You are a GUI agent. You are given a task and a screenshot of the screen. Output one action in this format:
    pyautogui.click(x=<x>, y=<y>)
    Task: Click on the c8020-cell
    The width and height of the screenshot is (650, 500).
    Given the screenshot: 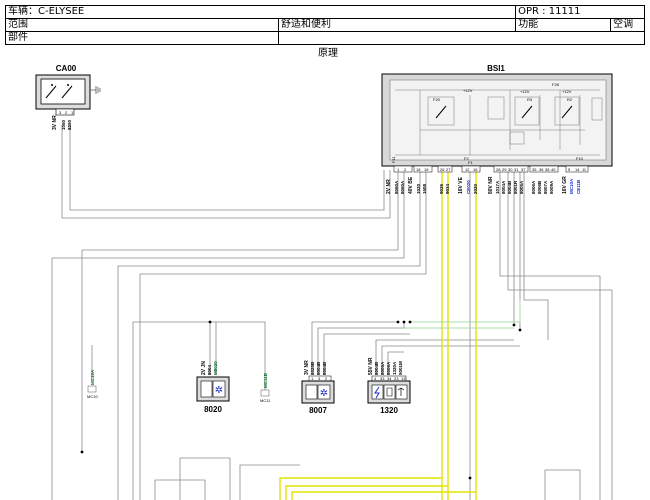 What is the action you would take?
    pyautogui.click(x=206, y=389)
    